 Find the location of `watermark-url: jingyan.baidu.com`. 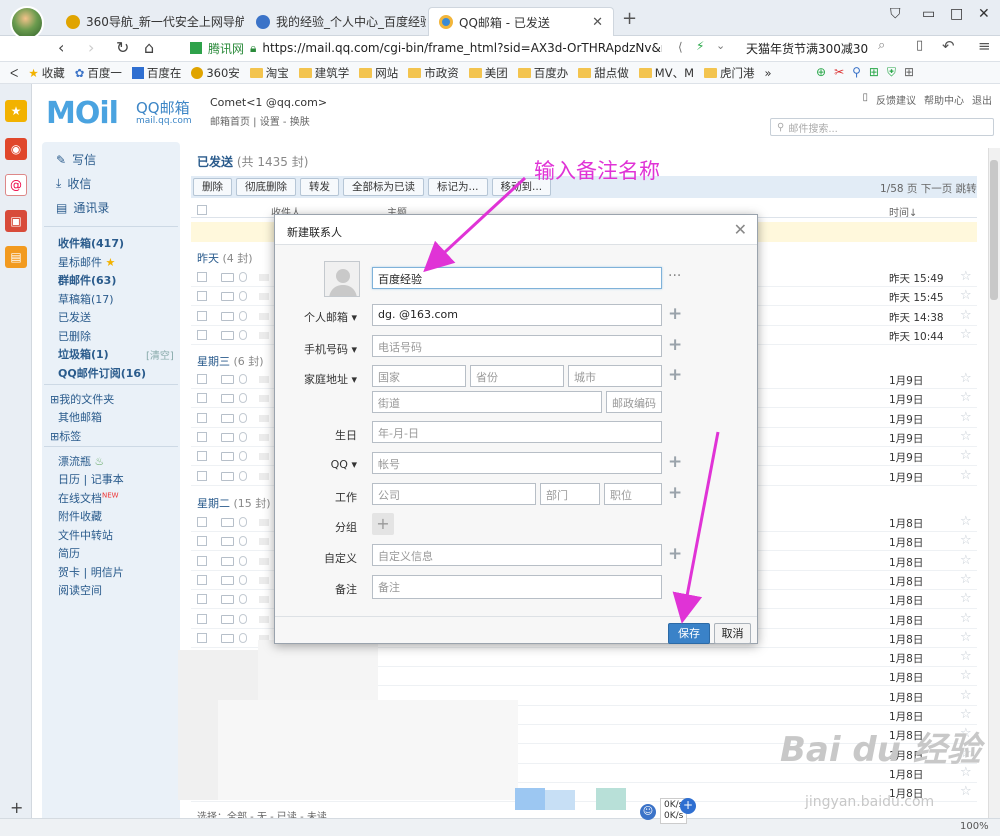

watermark-url: jingyan.baidu.com is located at coordinates (870, 802).